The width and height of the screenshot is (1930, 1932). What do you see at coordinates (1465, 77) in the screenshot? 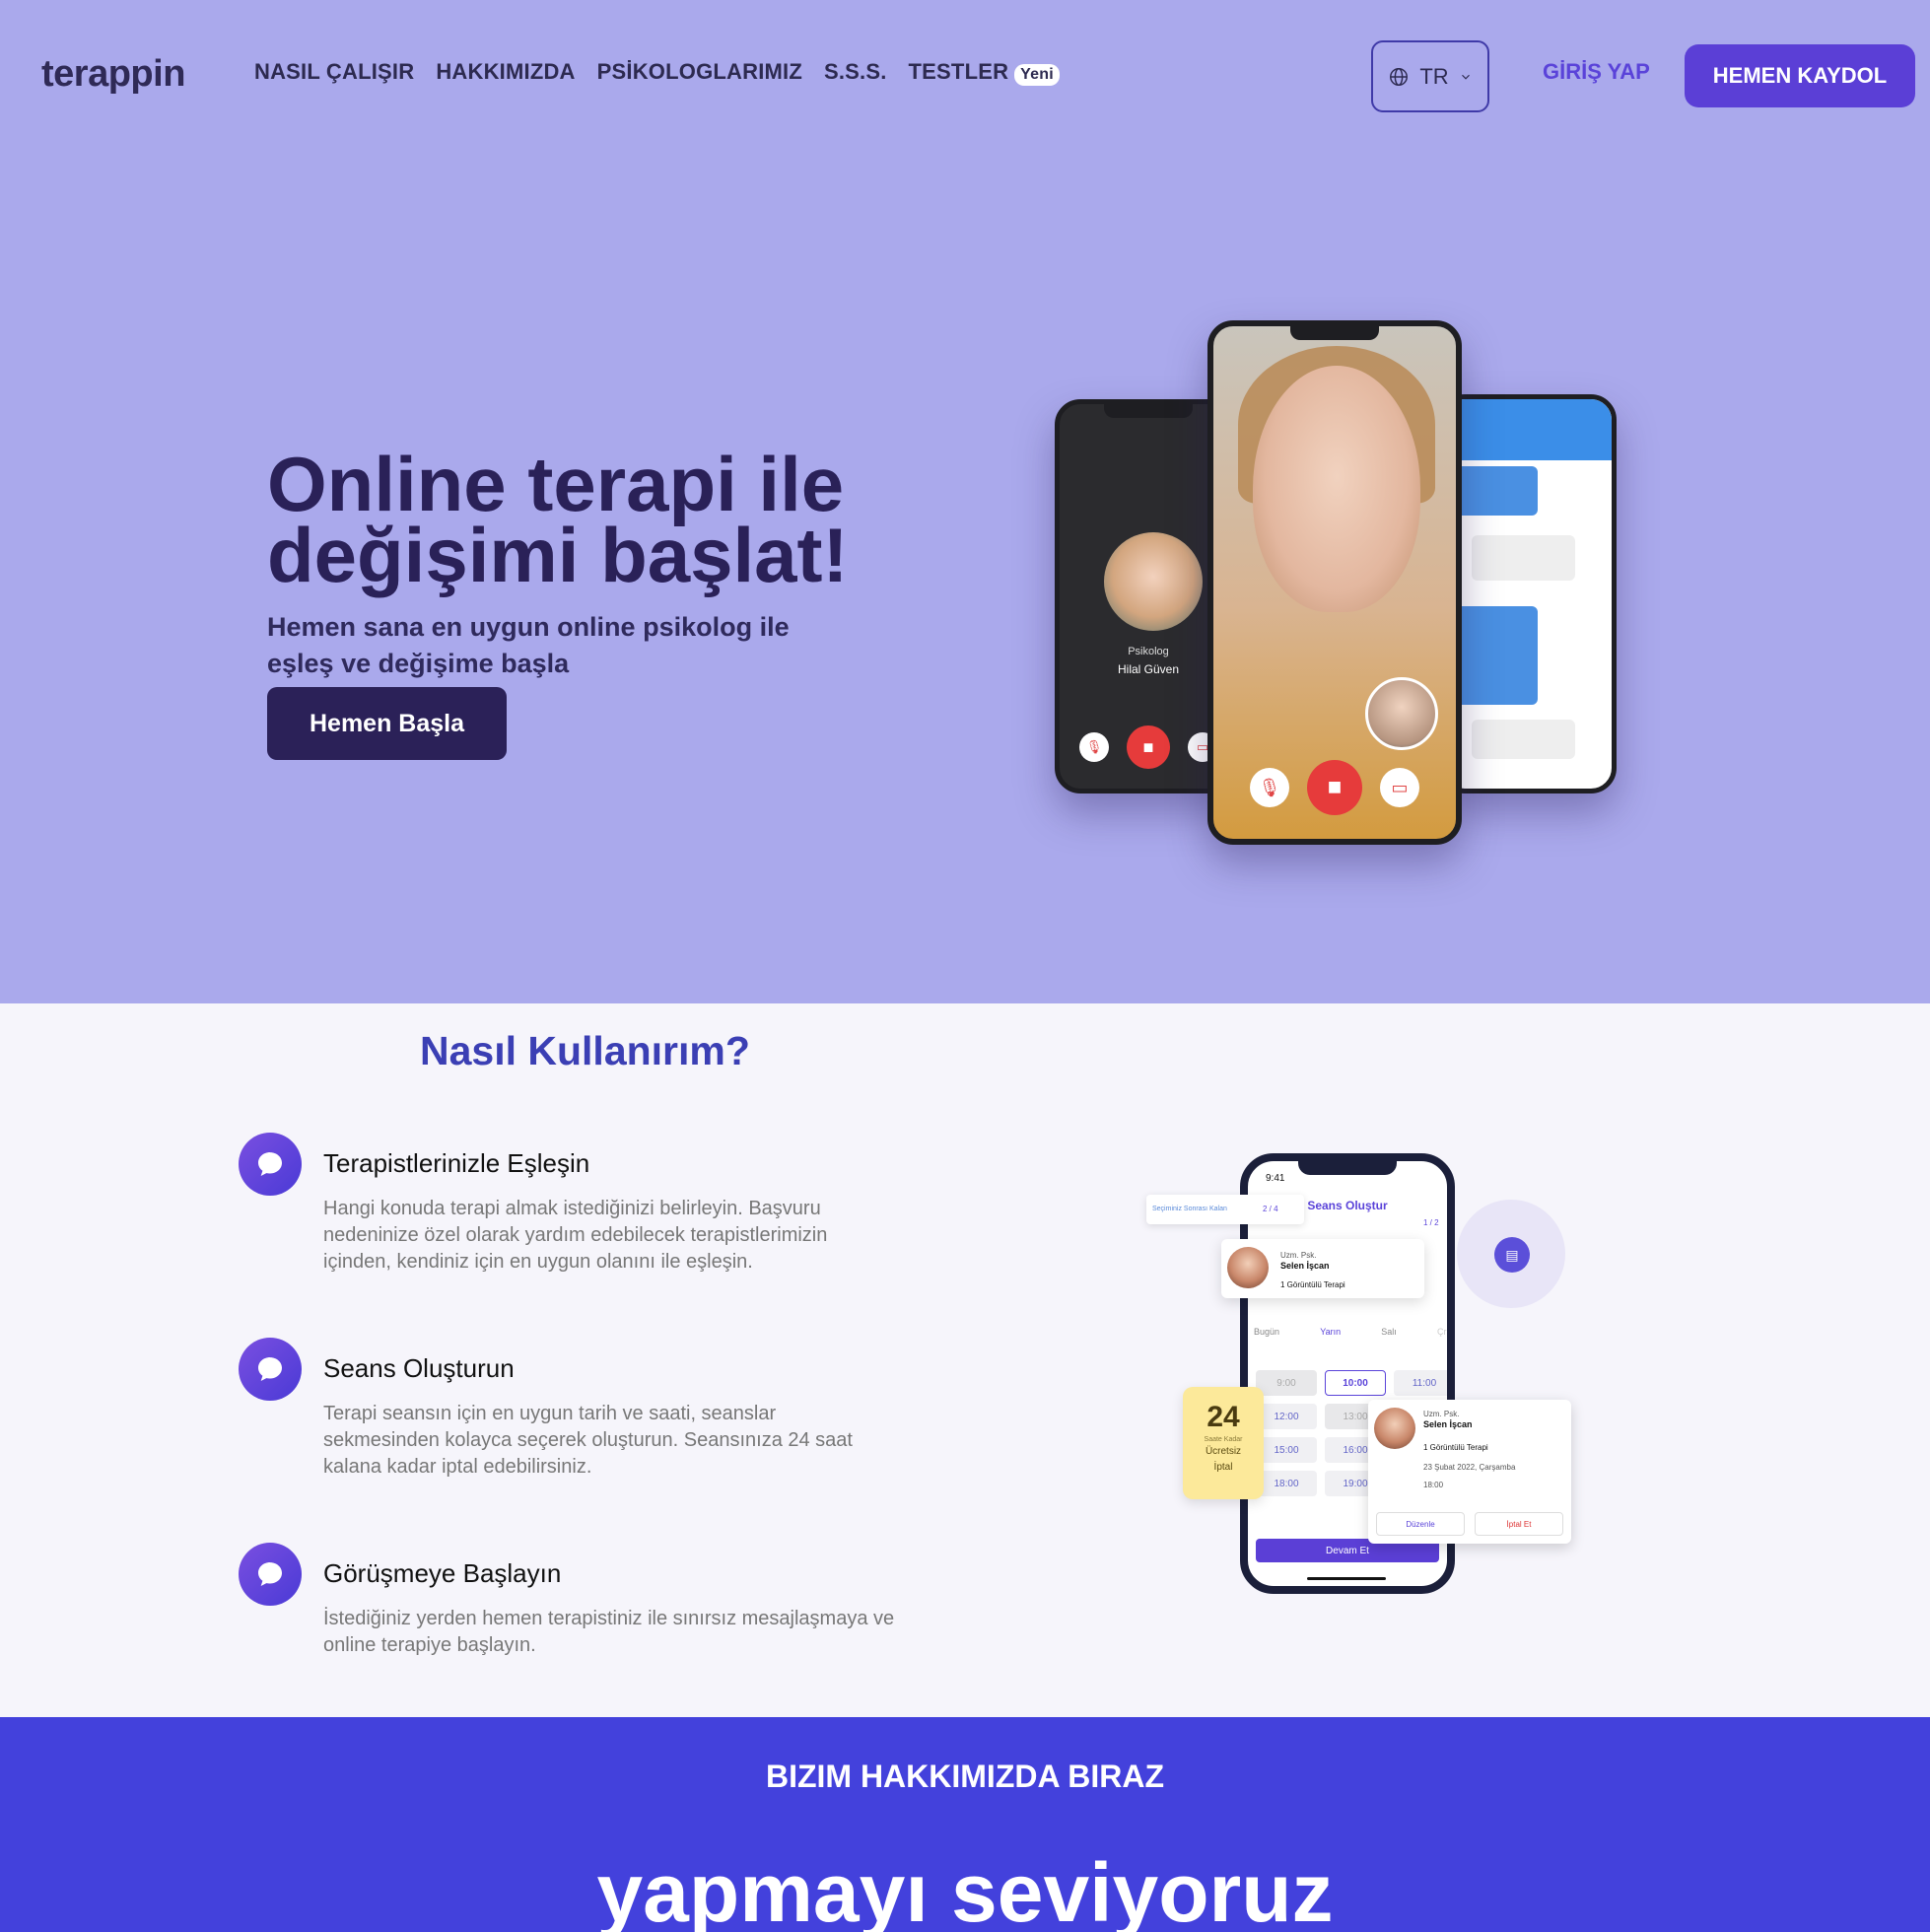
I see `chevron-down-icon` at bounding box center [1465, 77].